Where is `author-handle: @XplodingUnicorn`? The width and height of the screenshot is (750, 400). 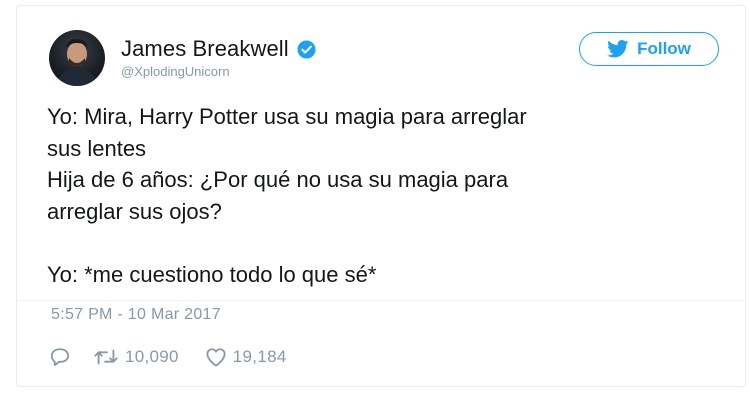 author-handle: @XplodingUnicorn is located at coordinates (218, 71).